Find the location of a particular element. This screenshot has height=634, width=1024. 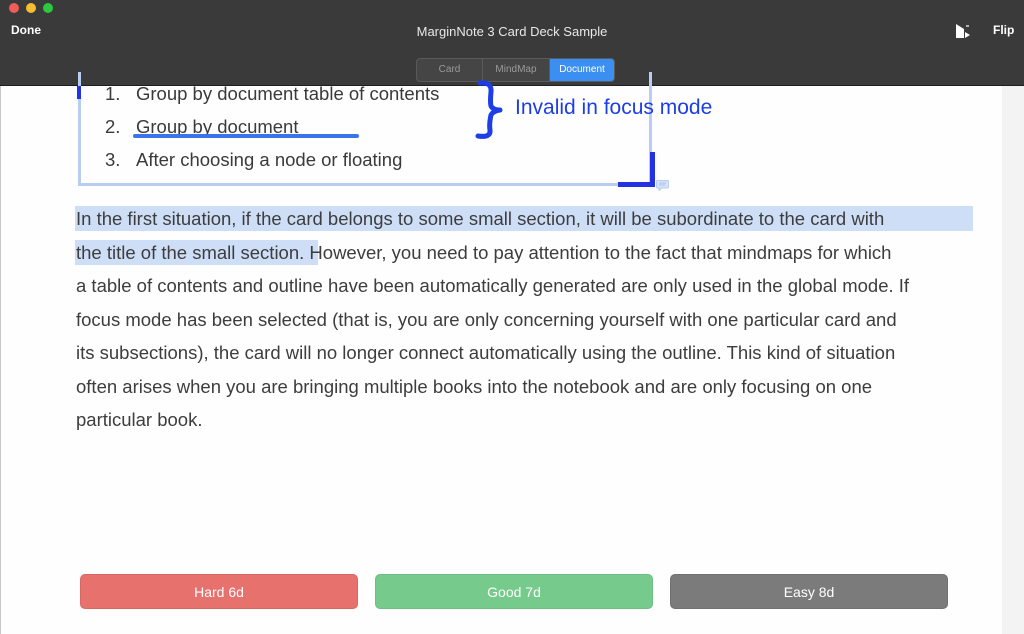

hard-button: Hard 6d is located at coordinates (219, 591).